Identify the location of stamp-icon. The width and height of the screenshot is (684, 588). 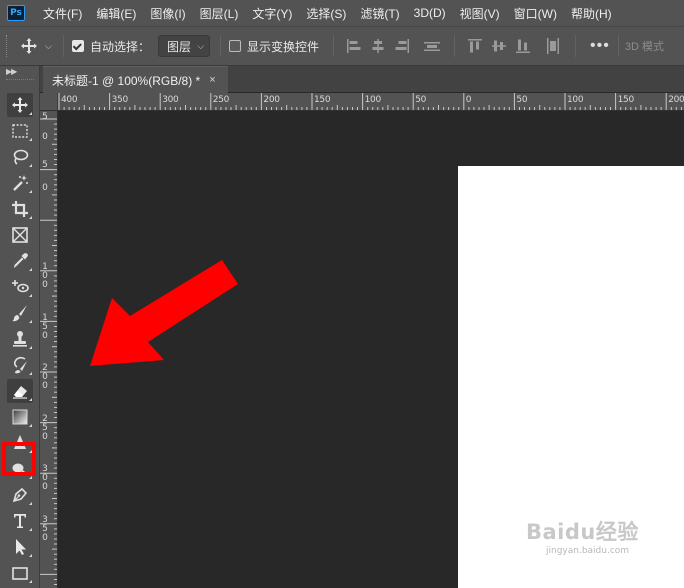
(20, 339).